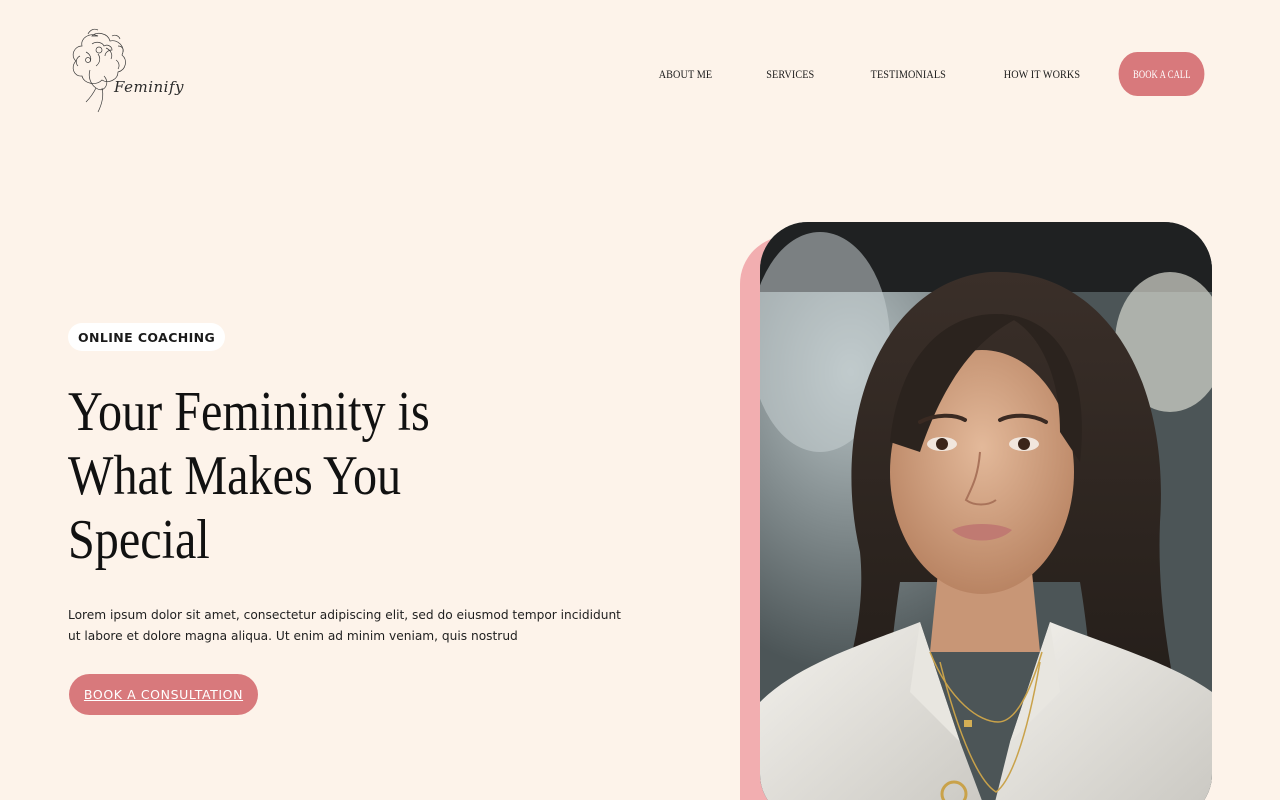 Image resolution: width=1280 pixels, height=800 pixels. Describe the element at coordinates (907, 74) in the screenshot. I see `nav-item-testimonials: TESTIMONIALS` at that location.